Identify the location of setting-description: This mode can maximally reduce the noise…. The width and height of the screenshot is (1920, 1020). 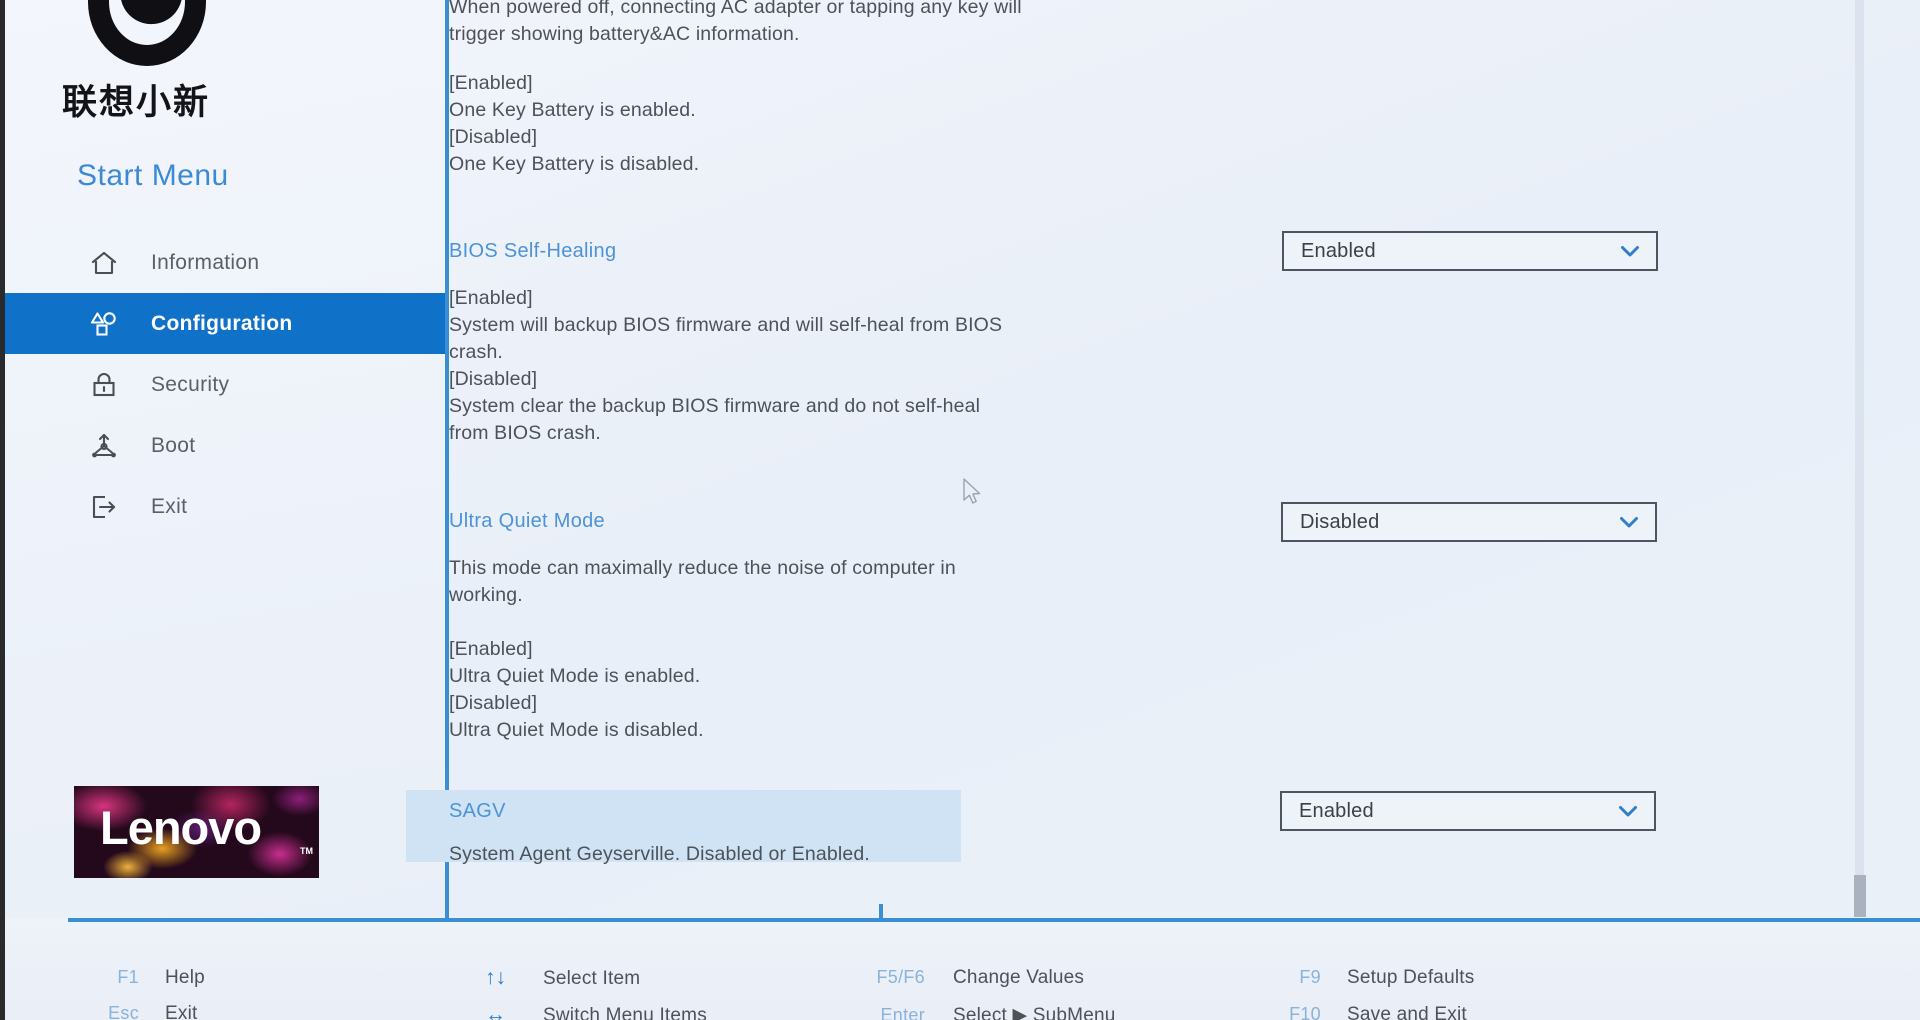
(702, 649).